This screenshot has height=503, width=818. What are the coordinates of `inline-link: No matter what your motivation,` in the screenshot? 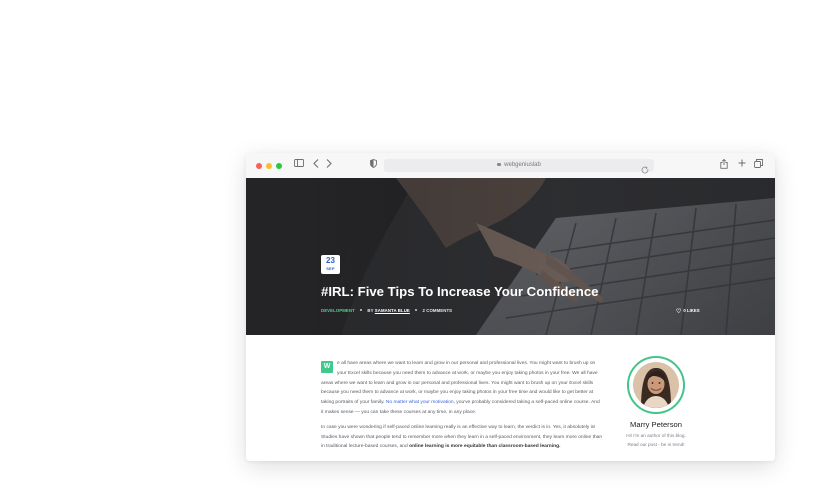 It's located at (420, 402).